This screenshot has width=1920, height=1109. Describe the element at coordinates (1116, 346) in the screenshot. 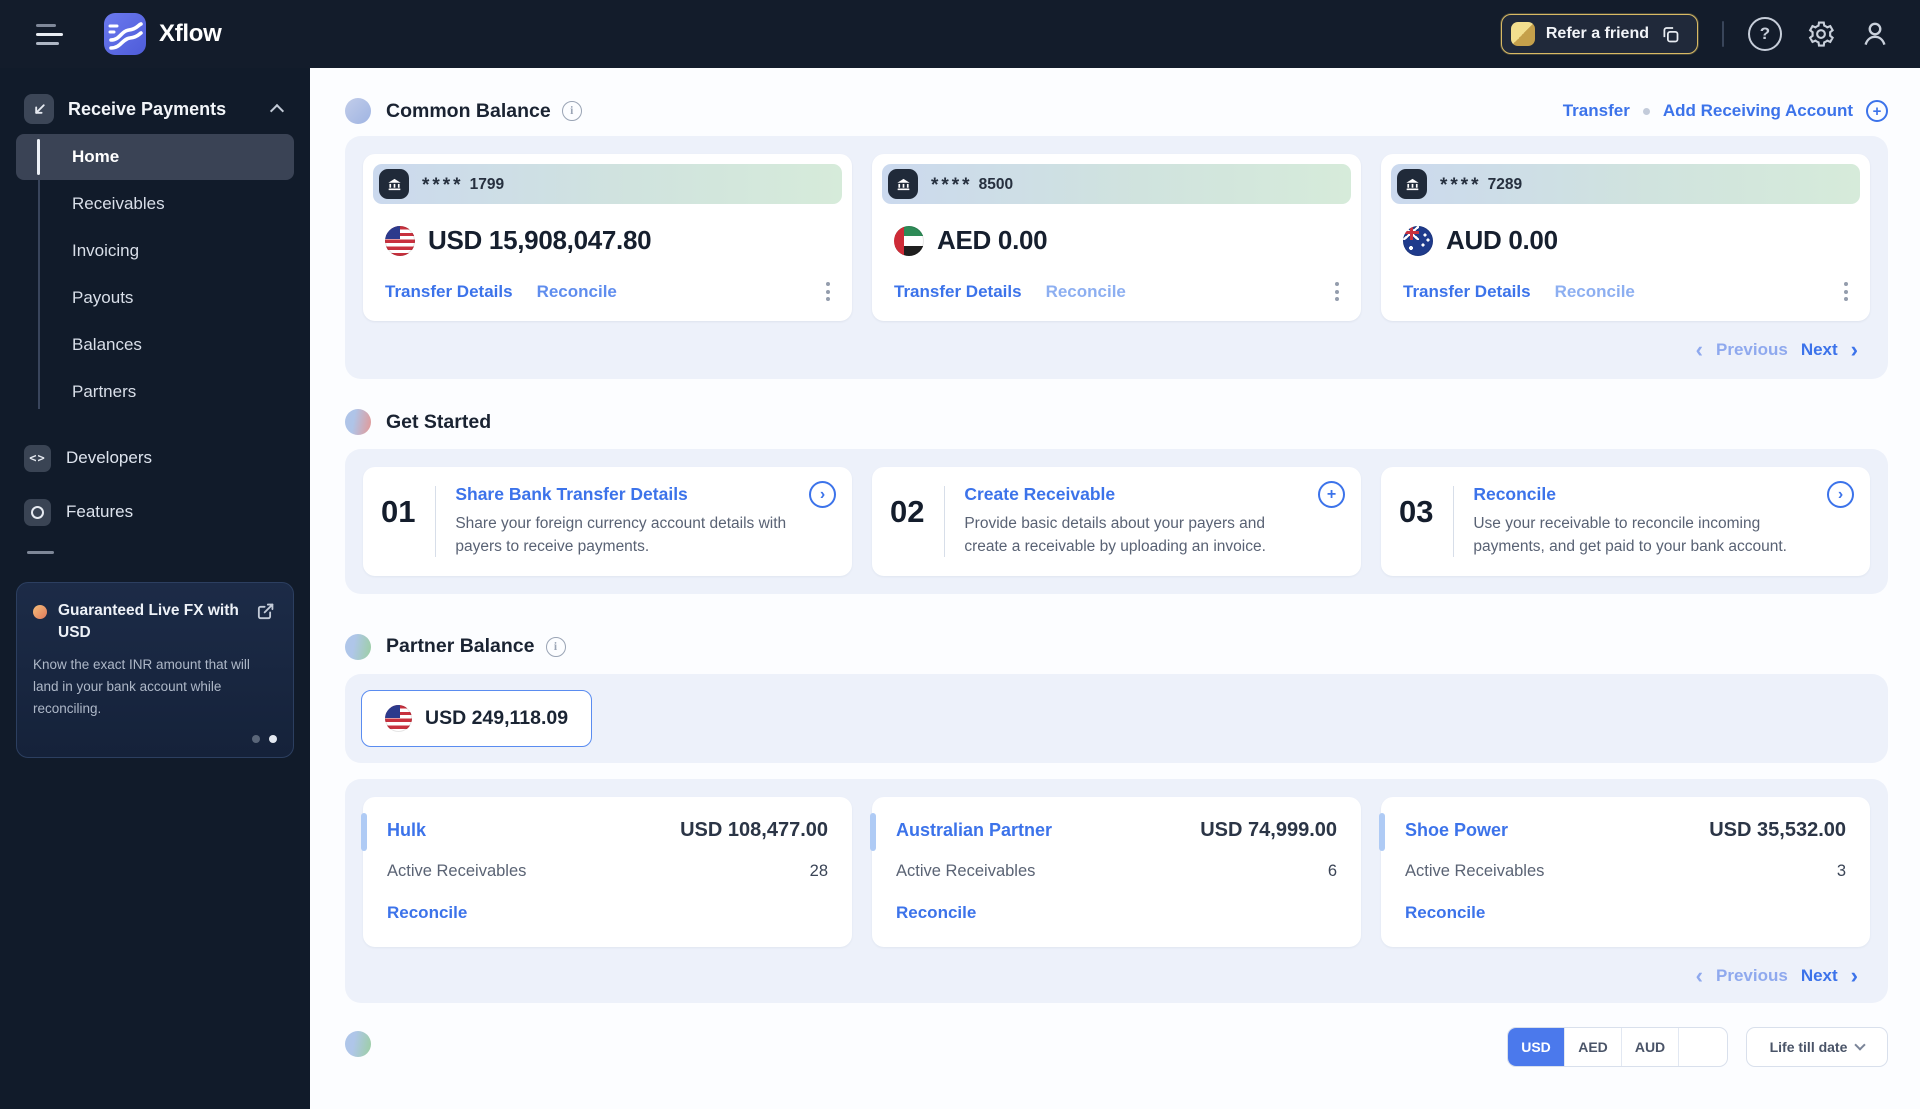

I see `common-balance-pagination: ‹ Previous Next ›` at that location.